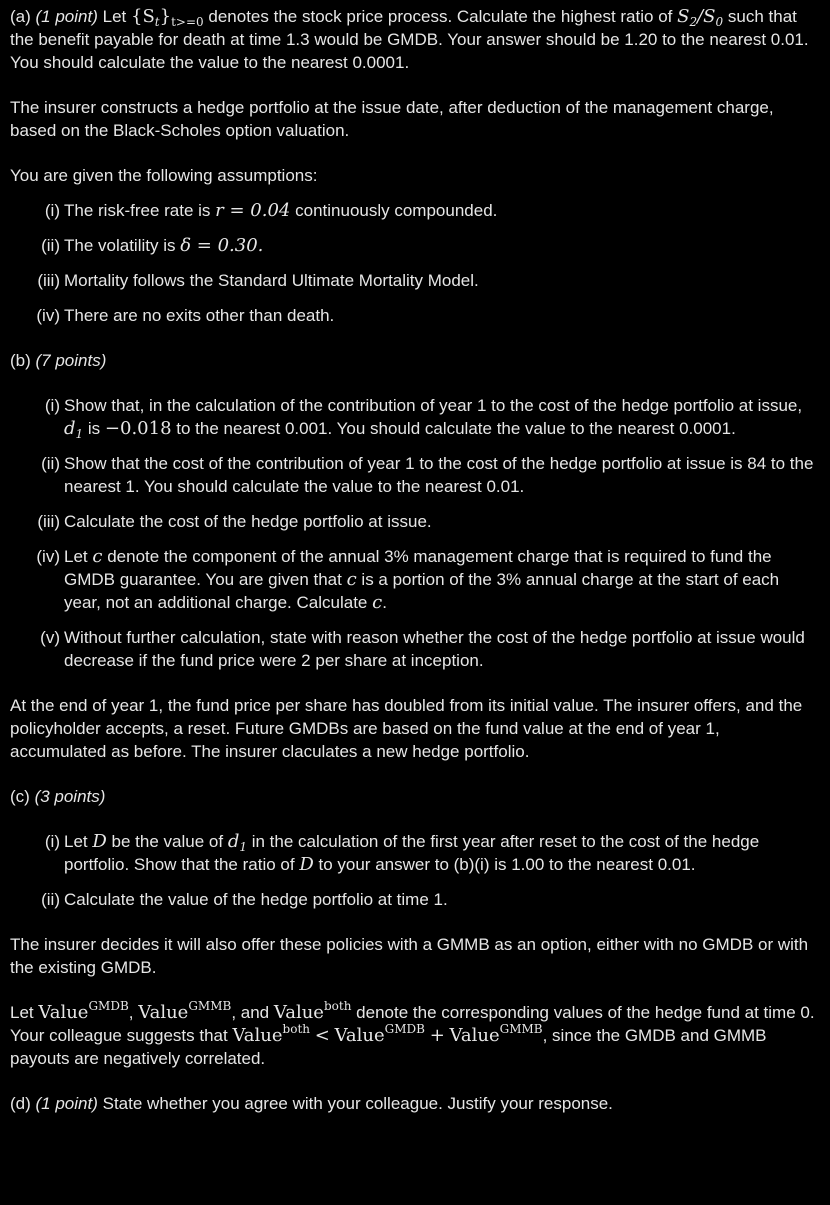  I want to click on part-b-heading: (b) (7 points), so click(58, 360).